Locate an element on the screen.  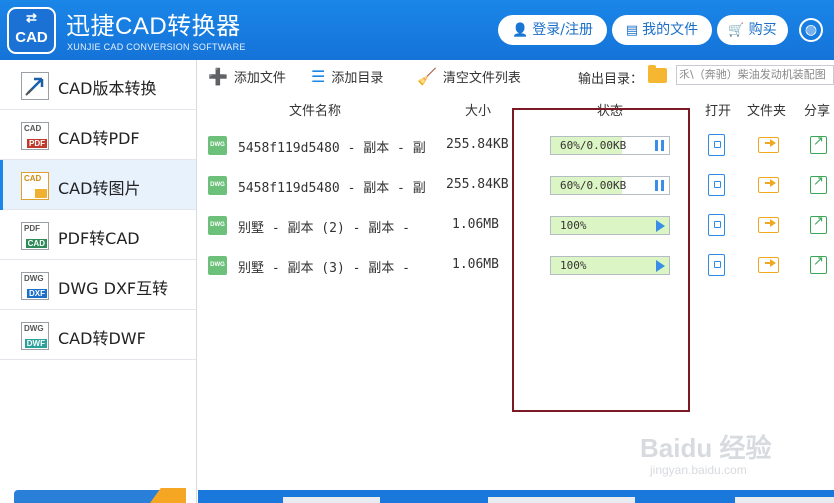
column-header-name: 文件名称 is located at coordinates (315, 111).